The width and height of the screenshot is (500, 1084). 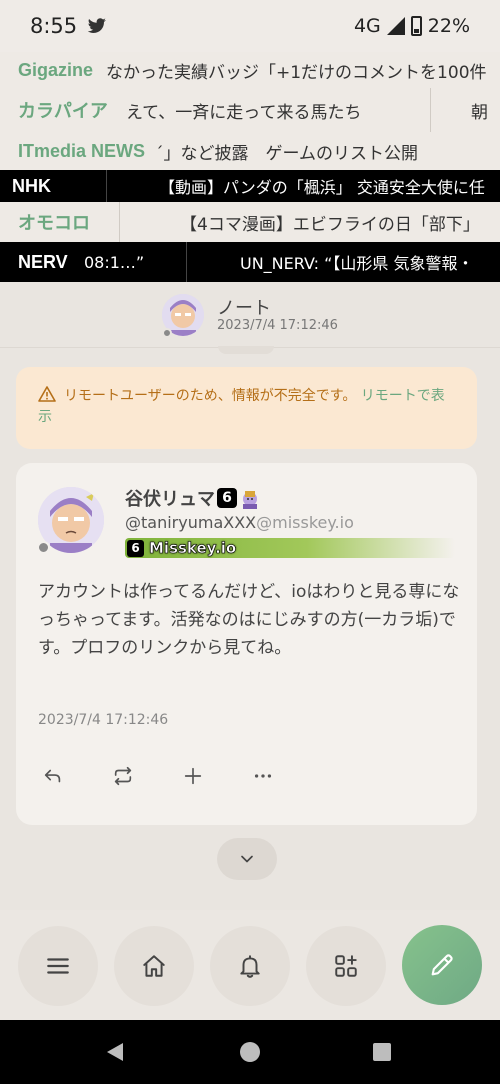 I want to click on note-timestamp: 2023/7/4 17:12:46, so click(x=103, y=720).